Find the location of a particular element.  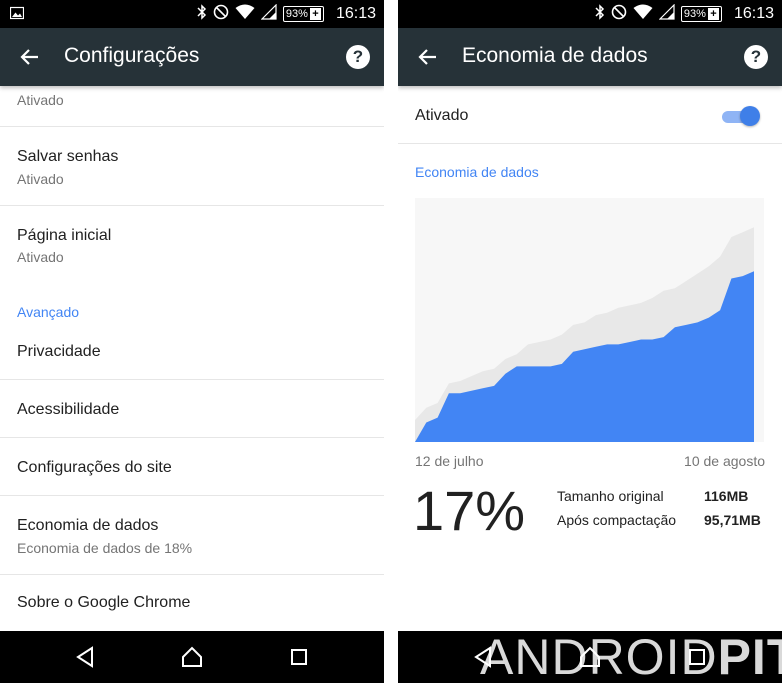

list-item-title: Salvar senhas is located at coordinates (68, 156).